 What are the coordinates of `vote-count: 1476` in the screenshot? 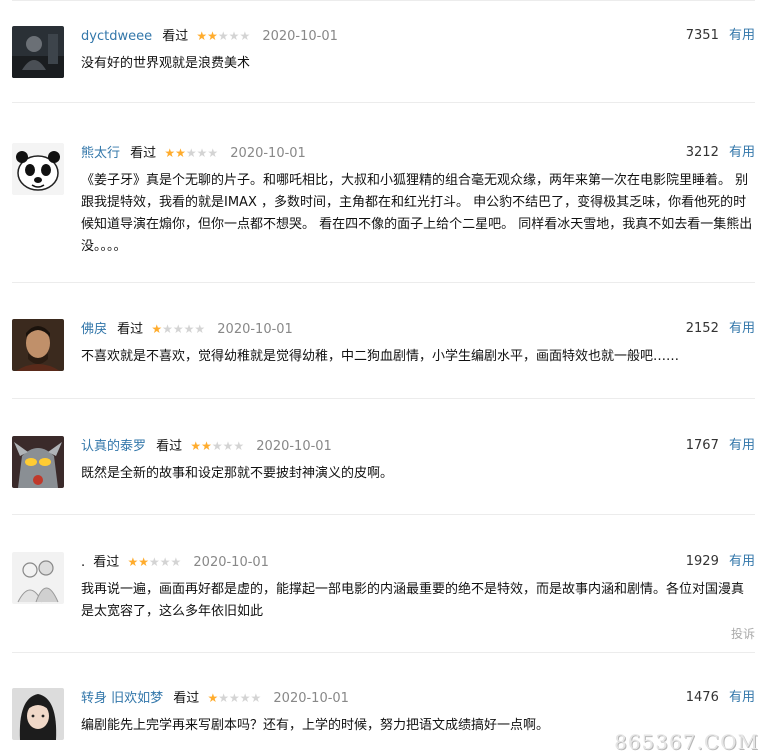 It's located at (702, 697).